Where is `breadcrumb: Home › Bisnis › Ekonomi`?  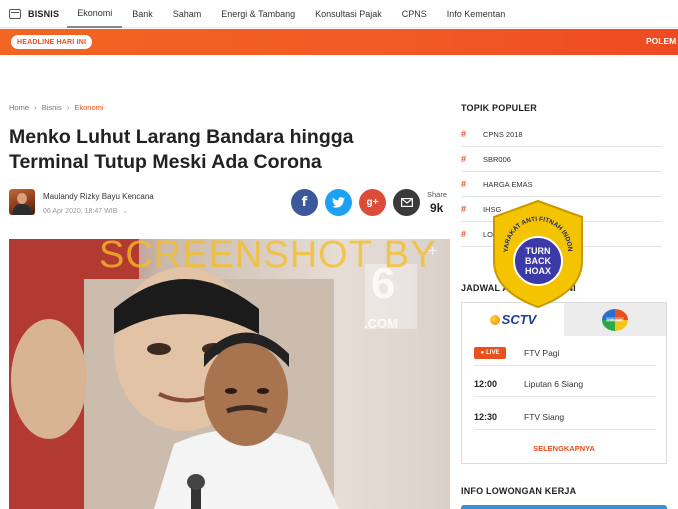
breadcrumb: Home › Bisnis › Ekonomi is located at coordinates (56, 107).